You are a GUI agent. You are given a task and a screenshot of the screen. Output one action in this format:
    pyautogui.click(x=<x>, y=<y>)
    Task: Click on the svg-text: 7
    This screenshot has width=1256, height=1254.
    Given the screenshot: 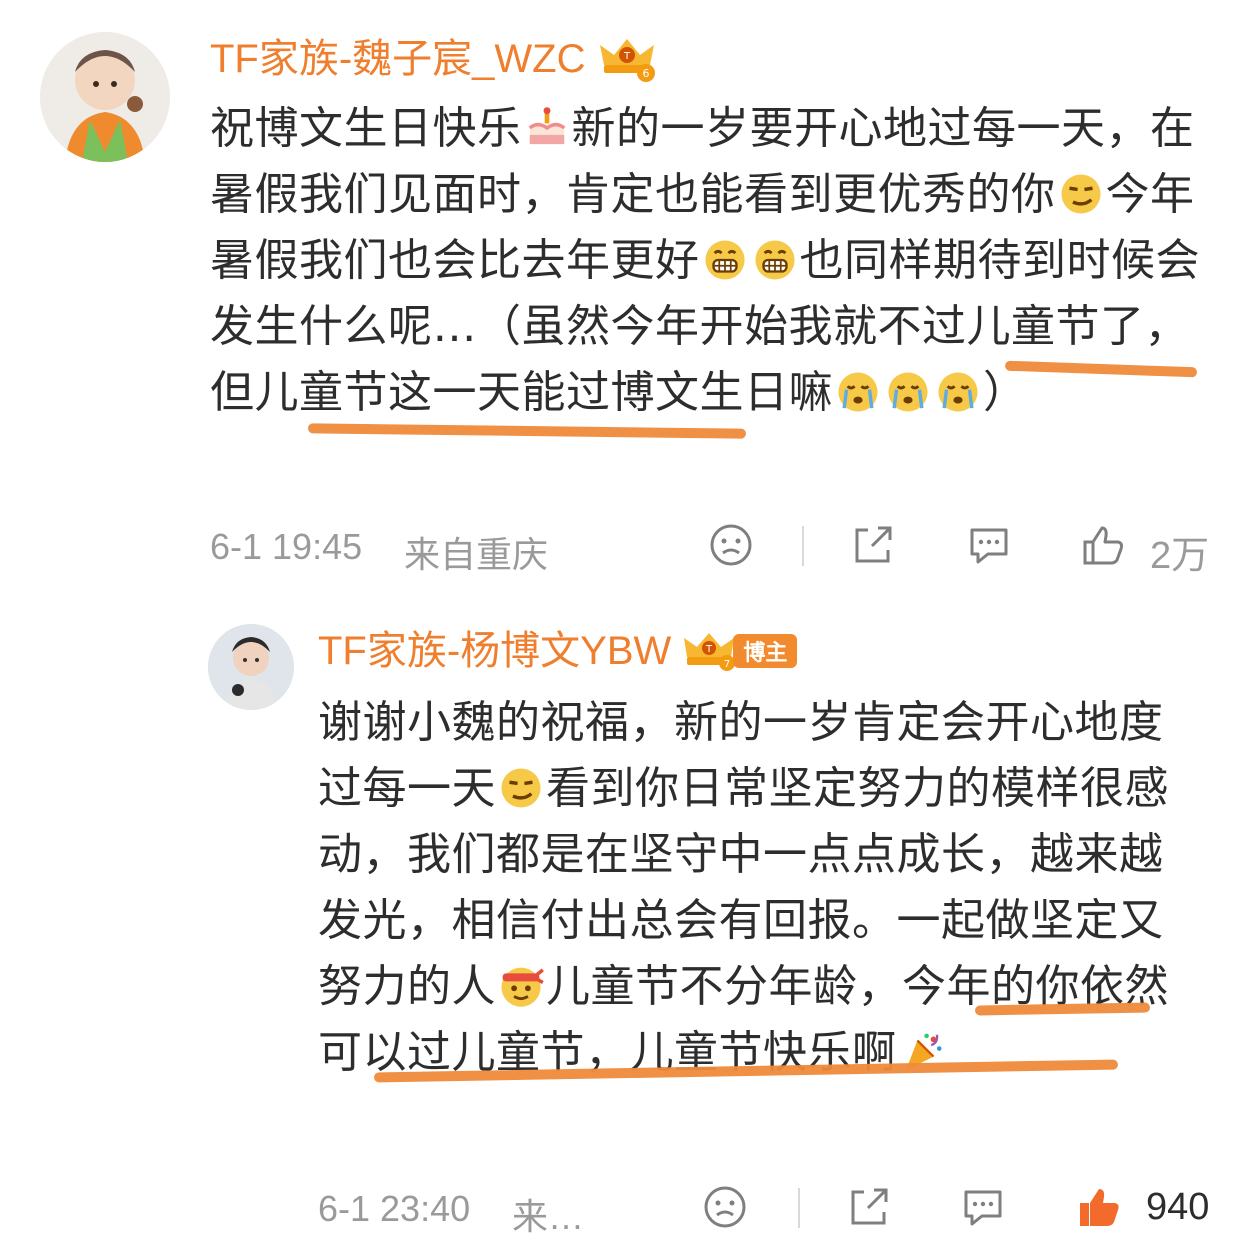 What is the action you would take?
    pyautogui.click(x=727, y=664)
    